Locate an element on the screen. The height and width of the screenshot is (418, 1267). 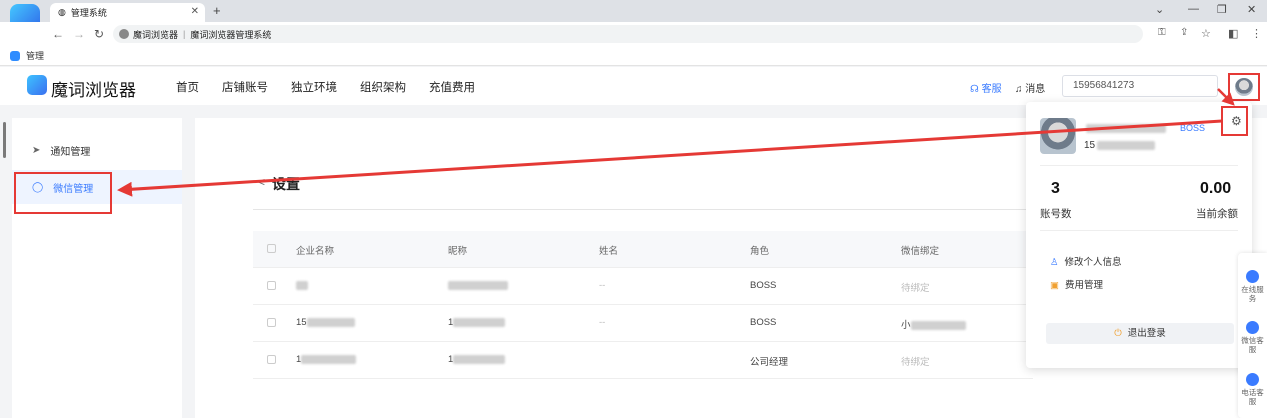
wechat-service-button: 微信客服 is located at coordinates (1252, 337).